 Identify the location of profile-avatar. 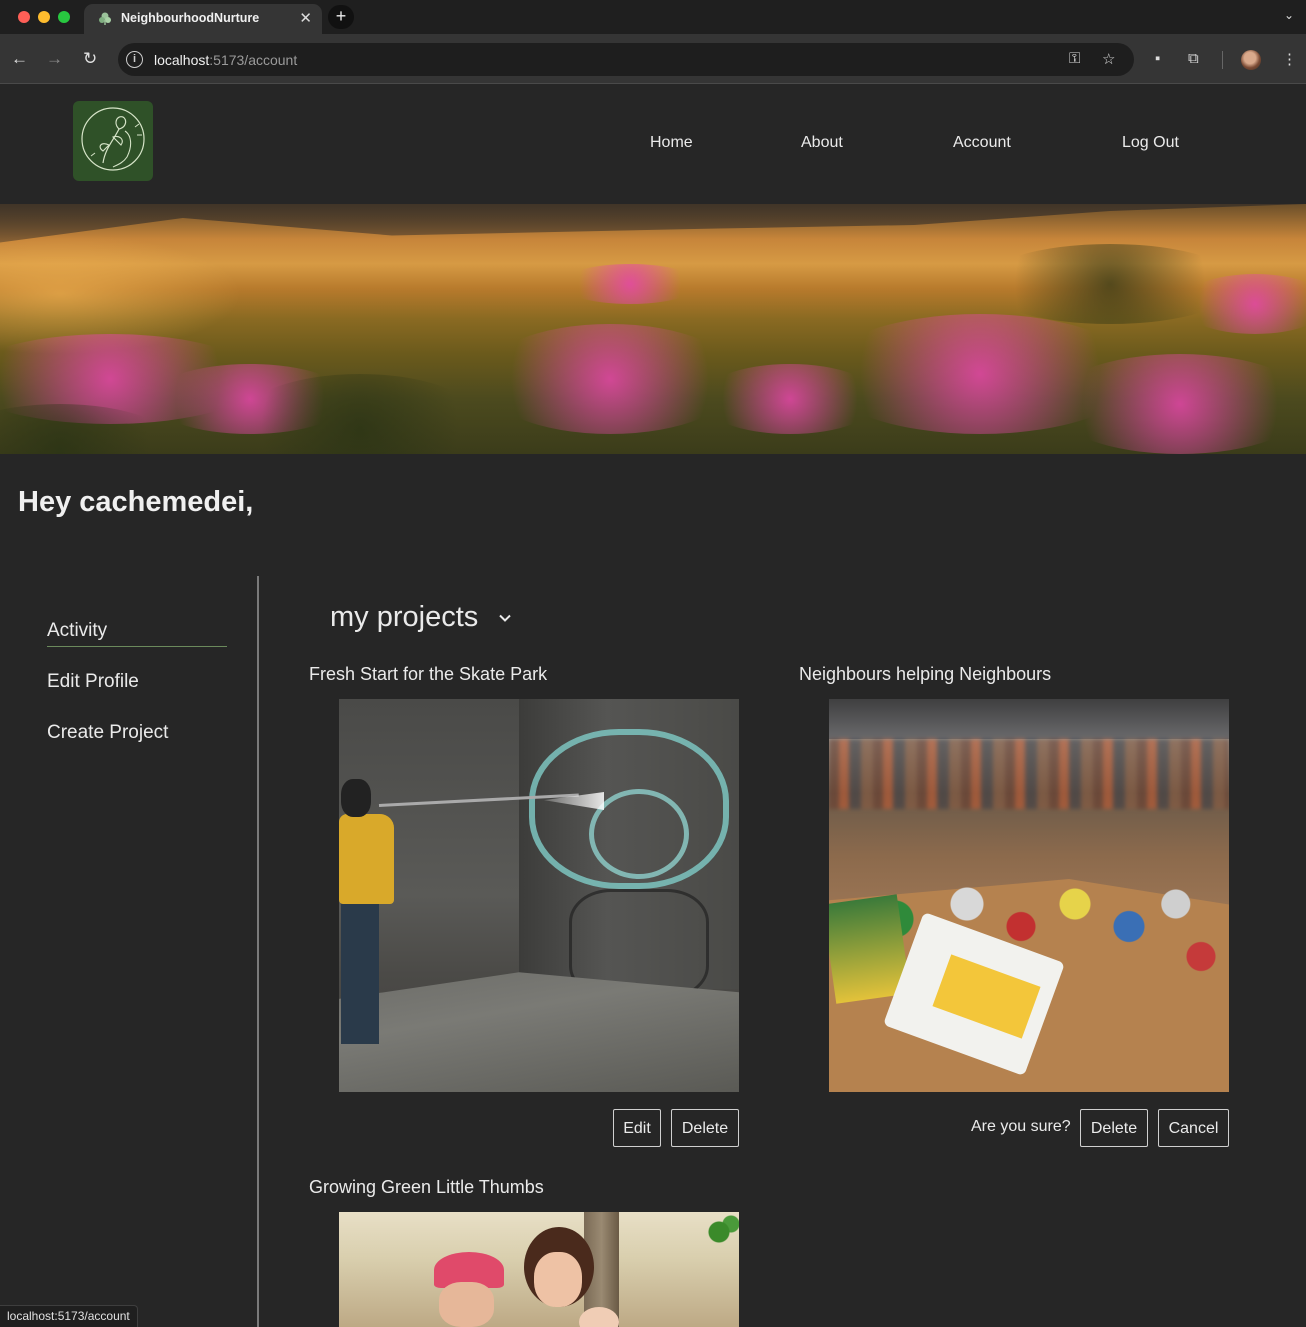
(1251, 60).